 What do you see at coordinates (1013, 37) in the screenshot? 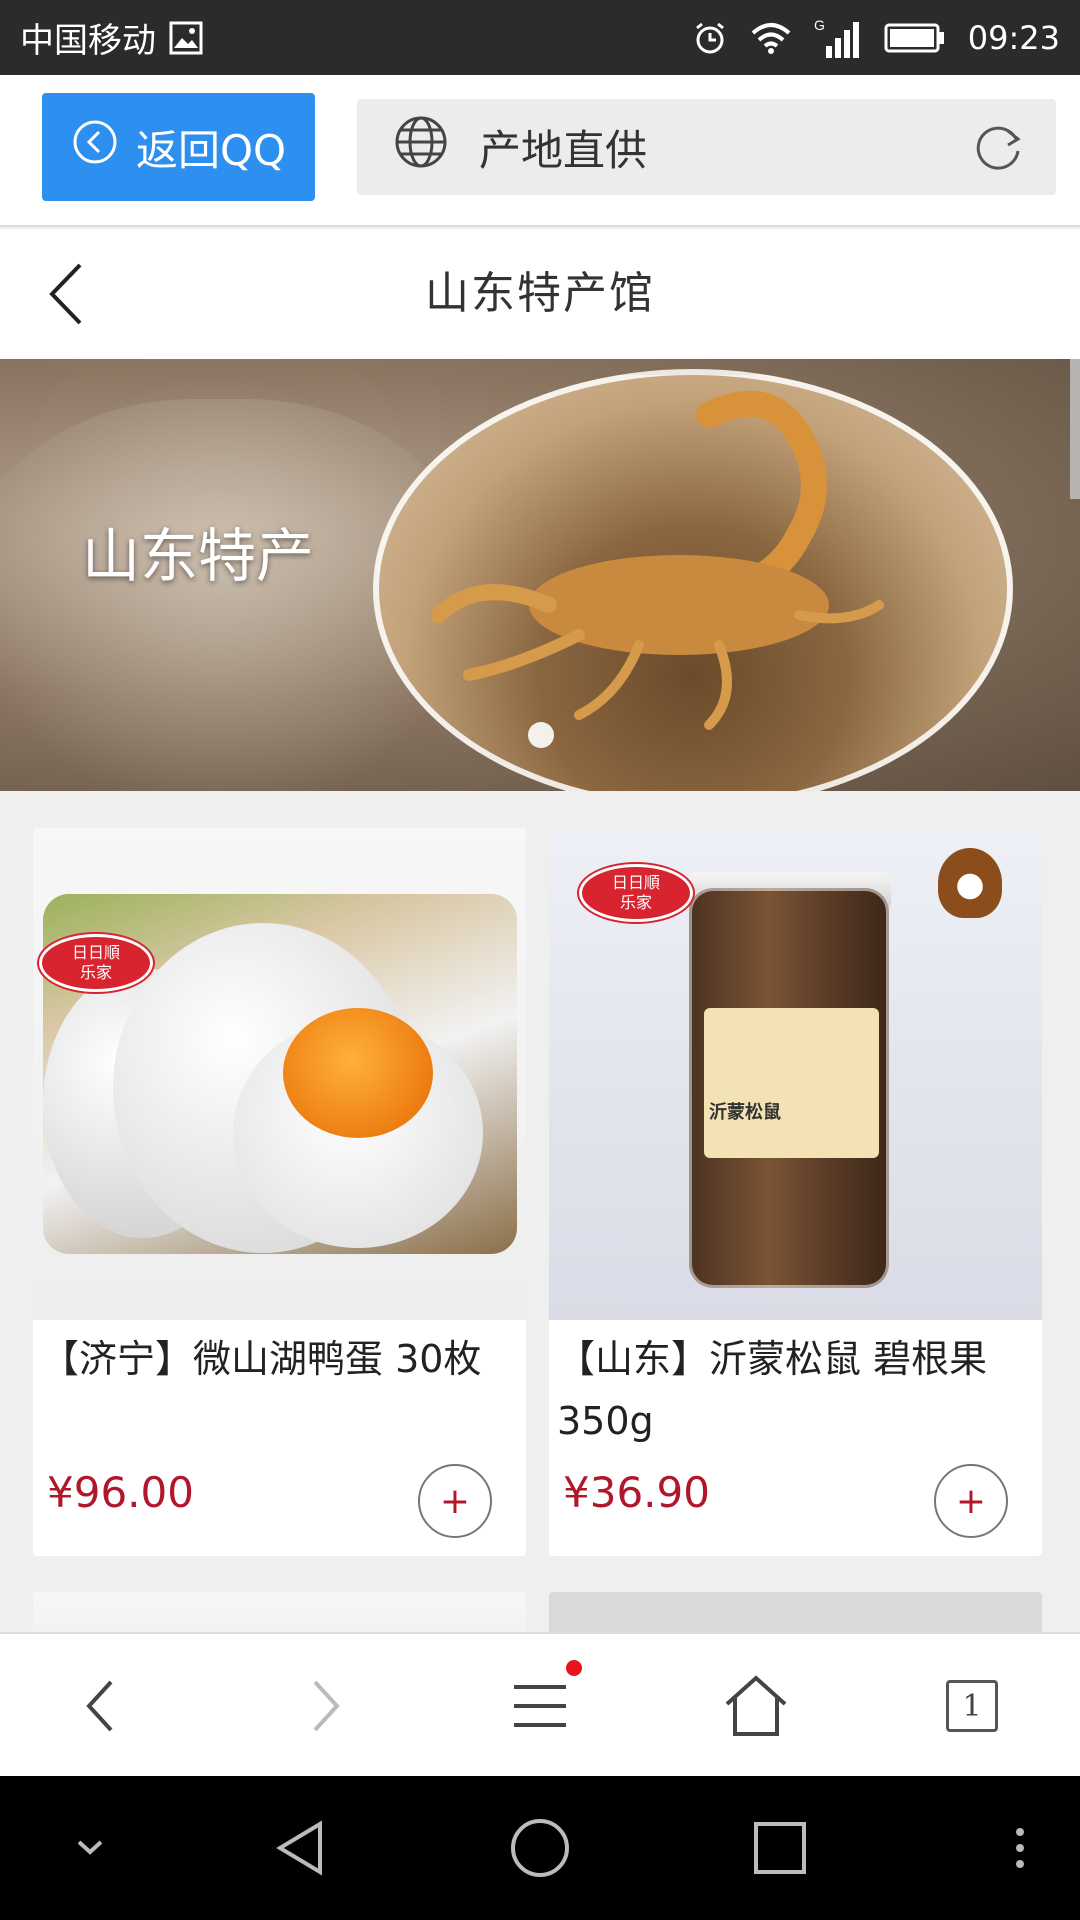
I see `status-time: 09:23` at bounding box center [1013, 37].